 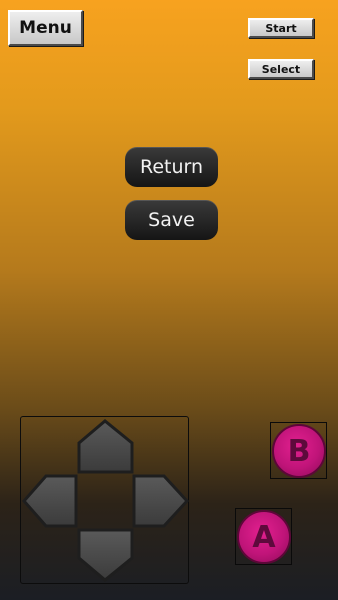 What do you see at coordinates (105, 446) in the screenshot?
I see `arrow-up-icon` at bounding box center [105, 446].